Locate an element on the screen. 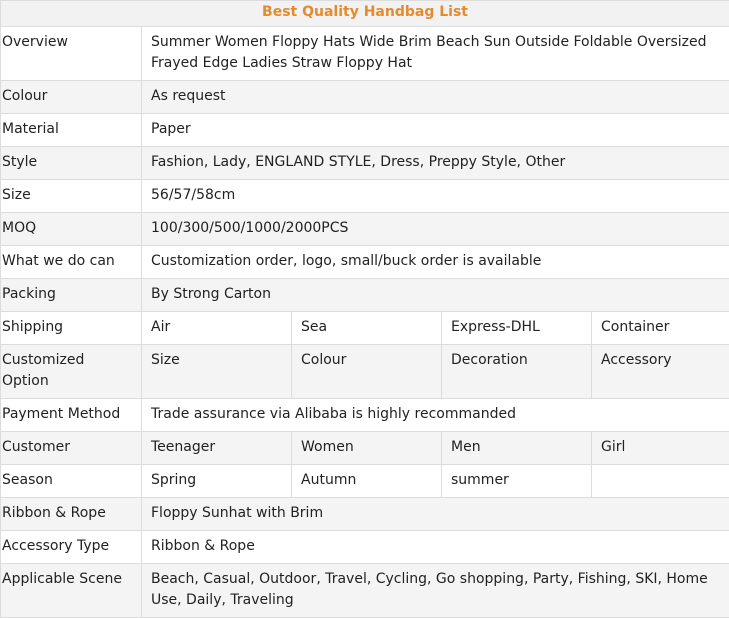  row-cell: Women is located at coordinates (367, 448).